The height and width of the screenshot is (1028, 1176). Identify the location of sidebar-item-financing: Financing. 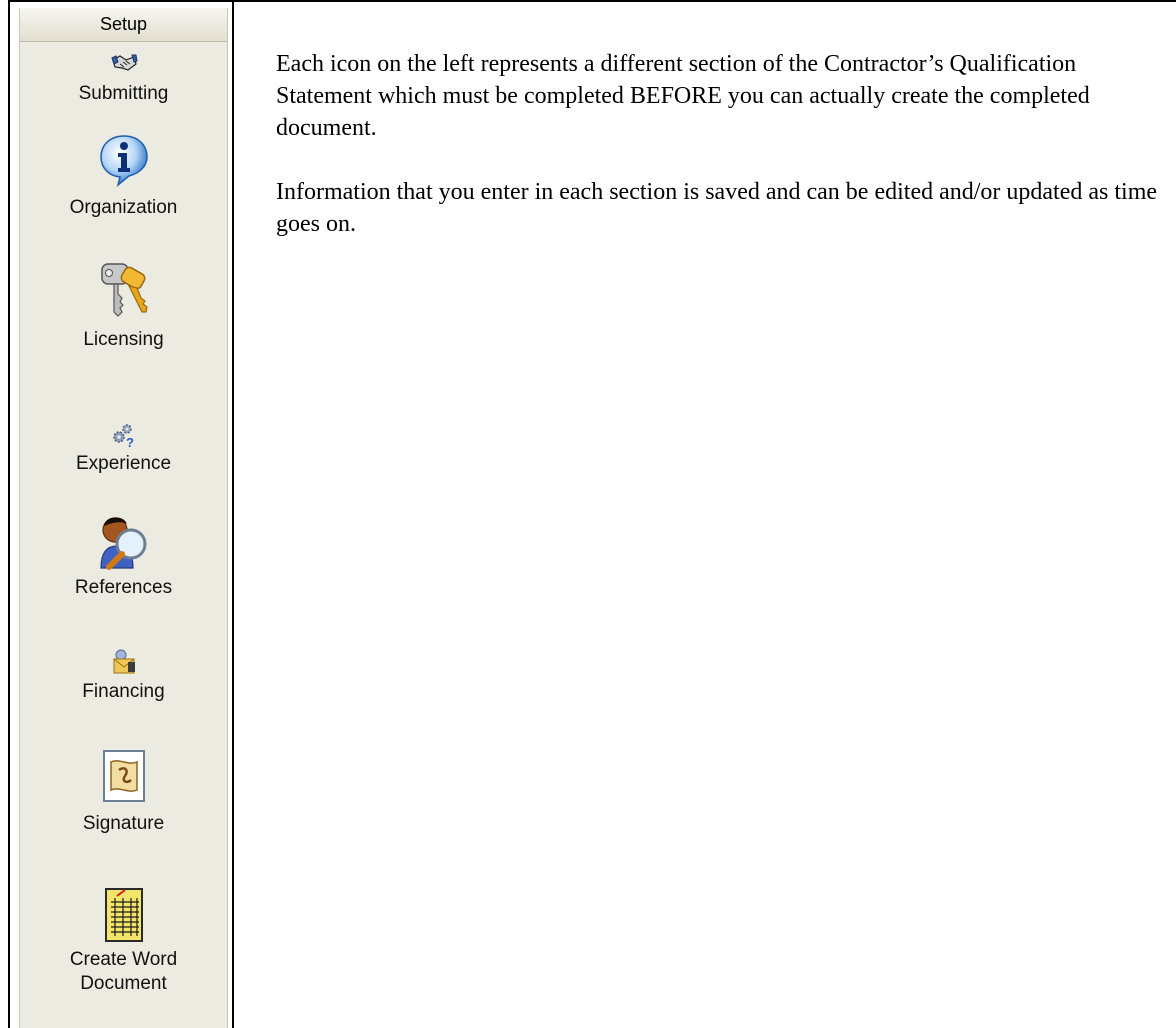
(123, 676).